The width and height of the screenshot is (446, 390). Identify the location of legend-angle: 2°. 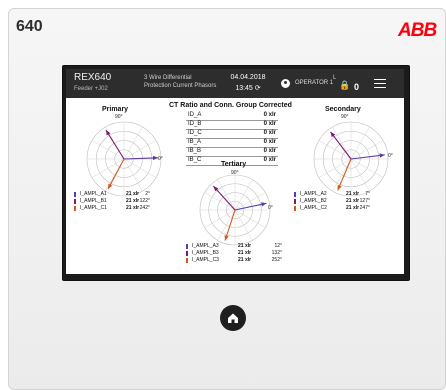
(147, 194).